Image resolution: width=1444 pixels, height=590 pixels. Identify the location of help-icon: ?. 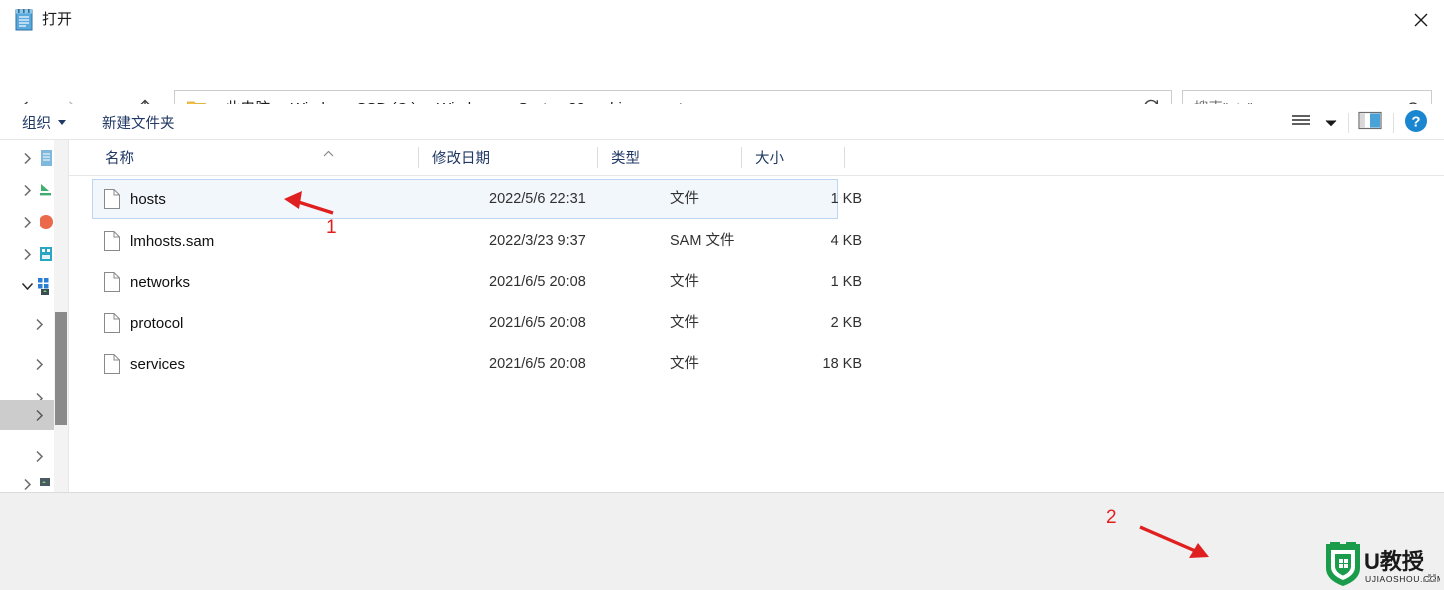
(1416, 123).